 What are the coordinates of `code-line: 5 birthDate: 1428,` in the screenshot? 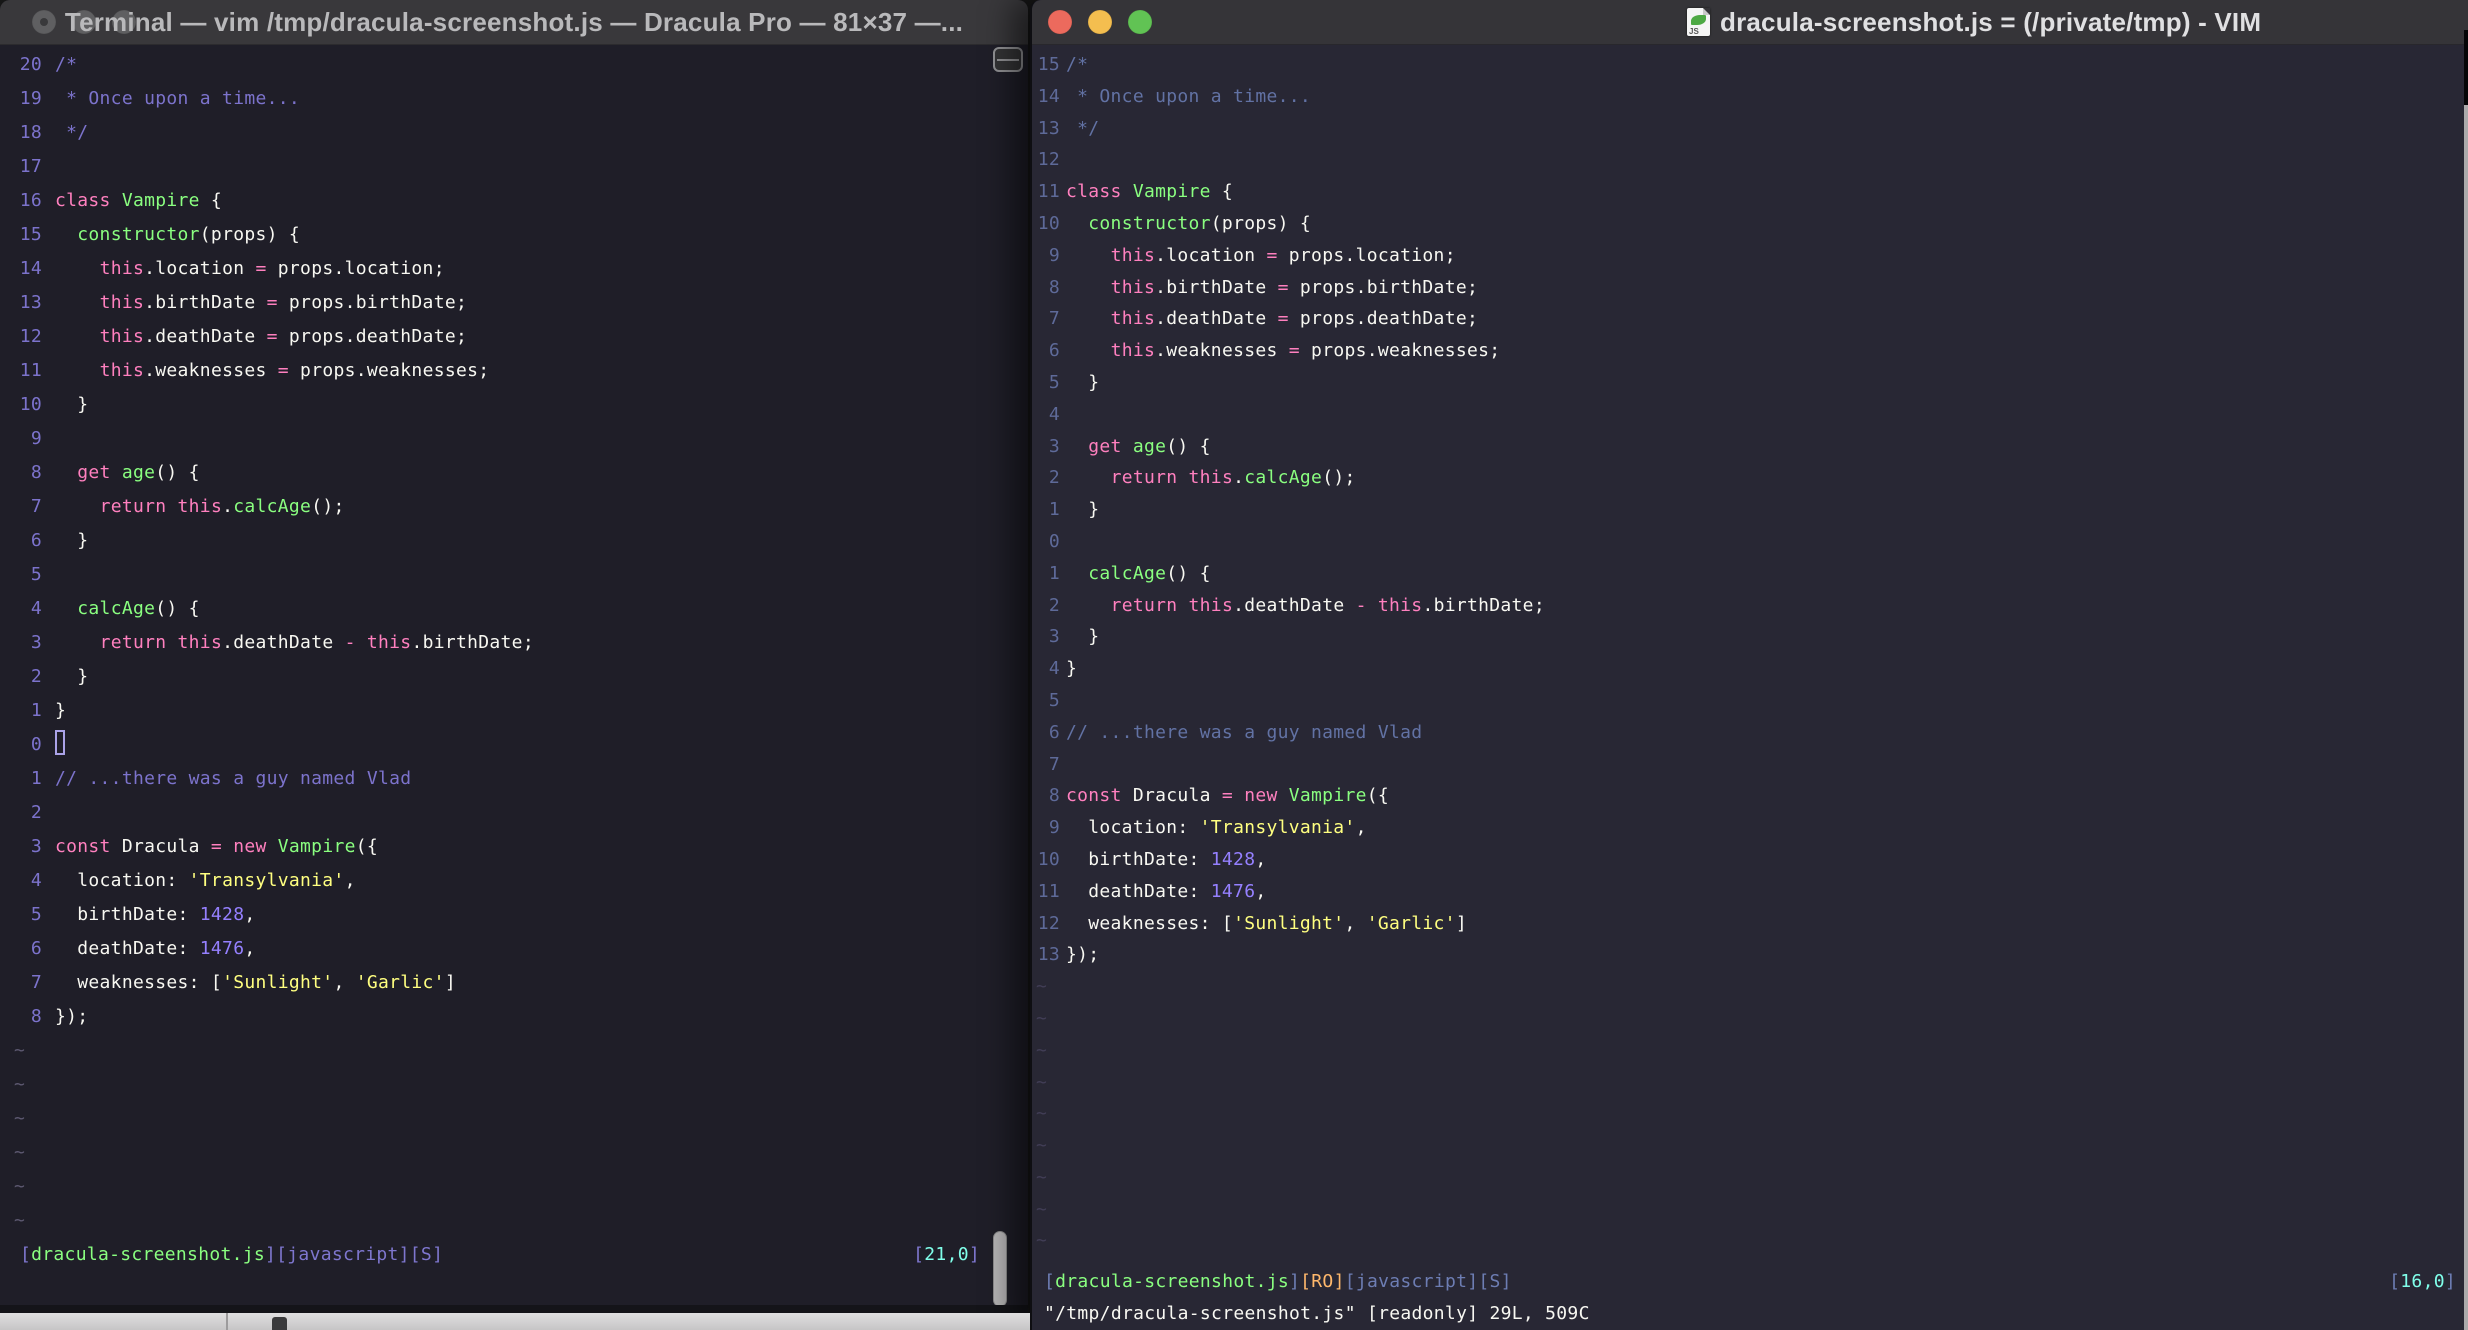 It's located at (521, 915).